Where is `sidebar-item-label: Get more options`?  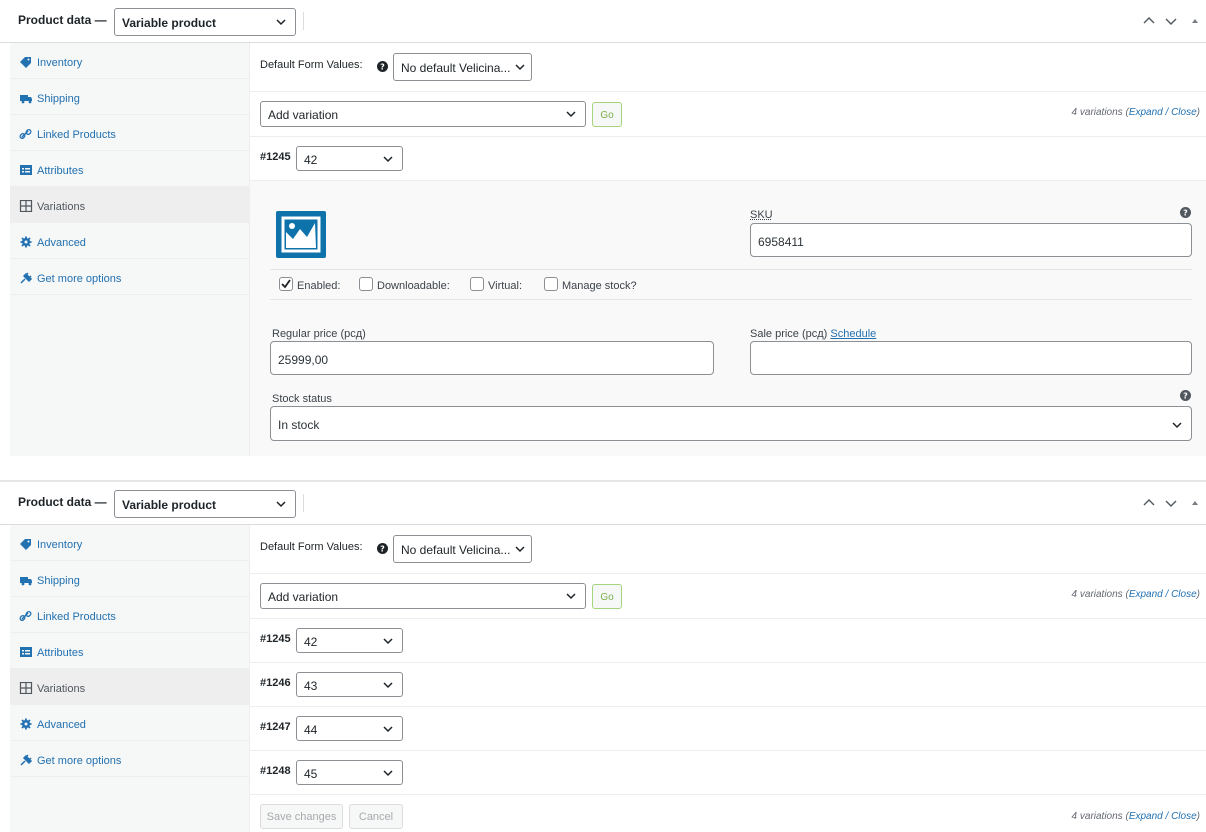
sidebar-item-label: Get more options is located at coordinates (79, 761).